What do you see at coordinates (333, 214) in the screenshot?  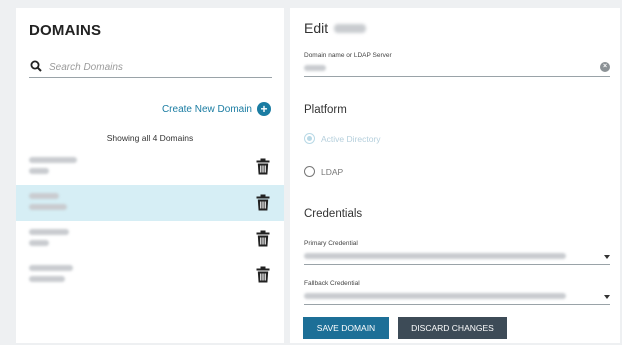 I see `credentials-heading: Credentials` at bounding box center [333, 214].